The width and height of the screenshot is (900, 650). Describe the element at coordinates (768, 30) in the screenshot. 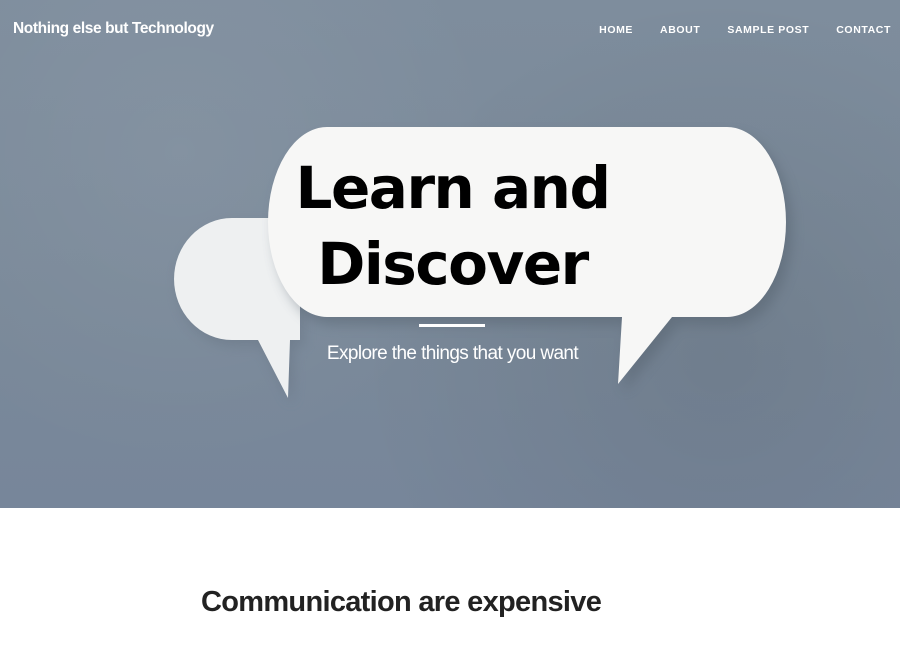

I see `nav-item-sample-post: SAMPLE POST` at that location.